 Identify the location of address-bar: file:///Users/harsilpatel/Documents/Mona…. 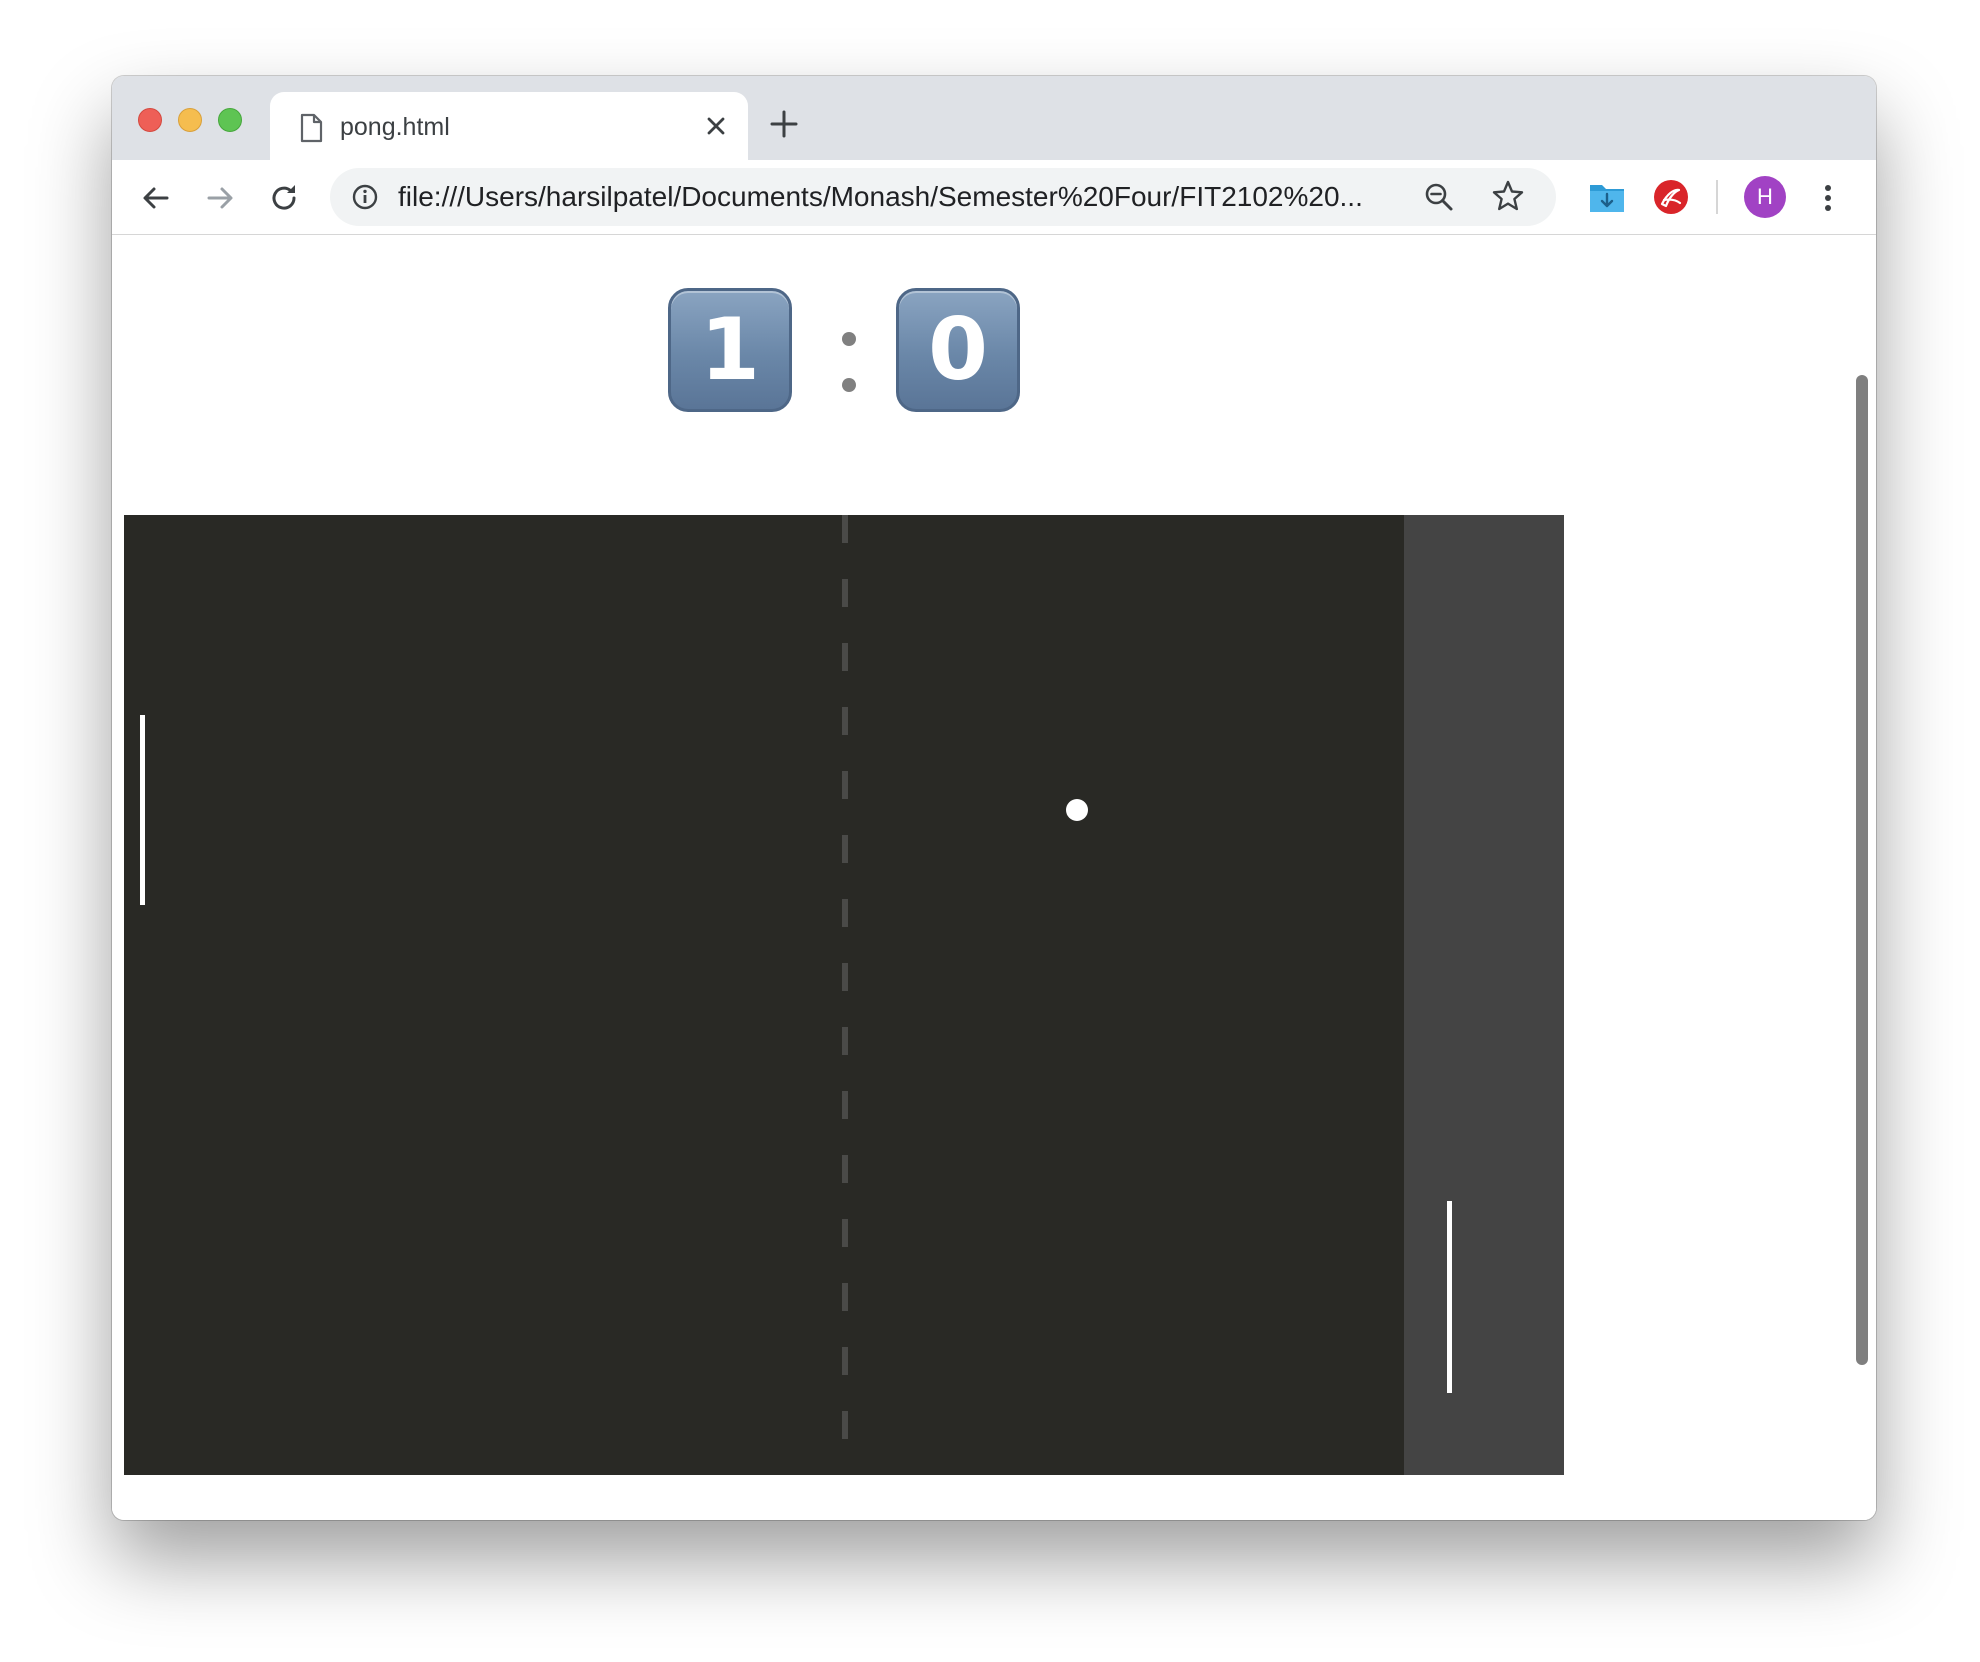
(943, 197).